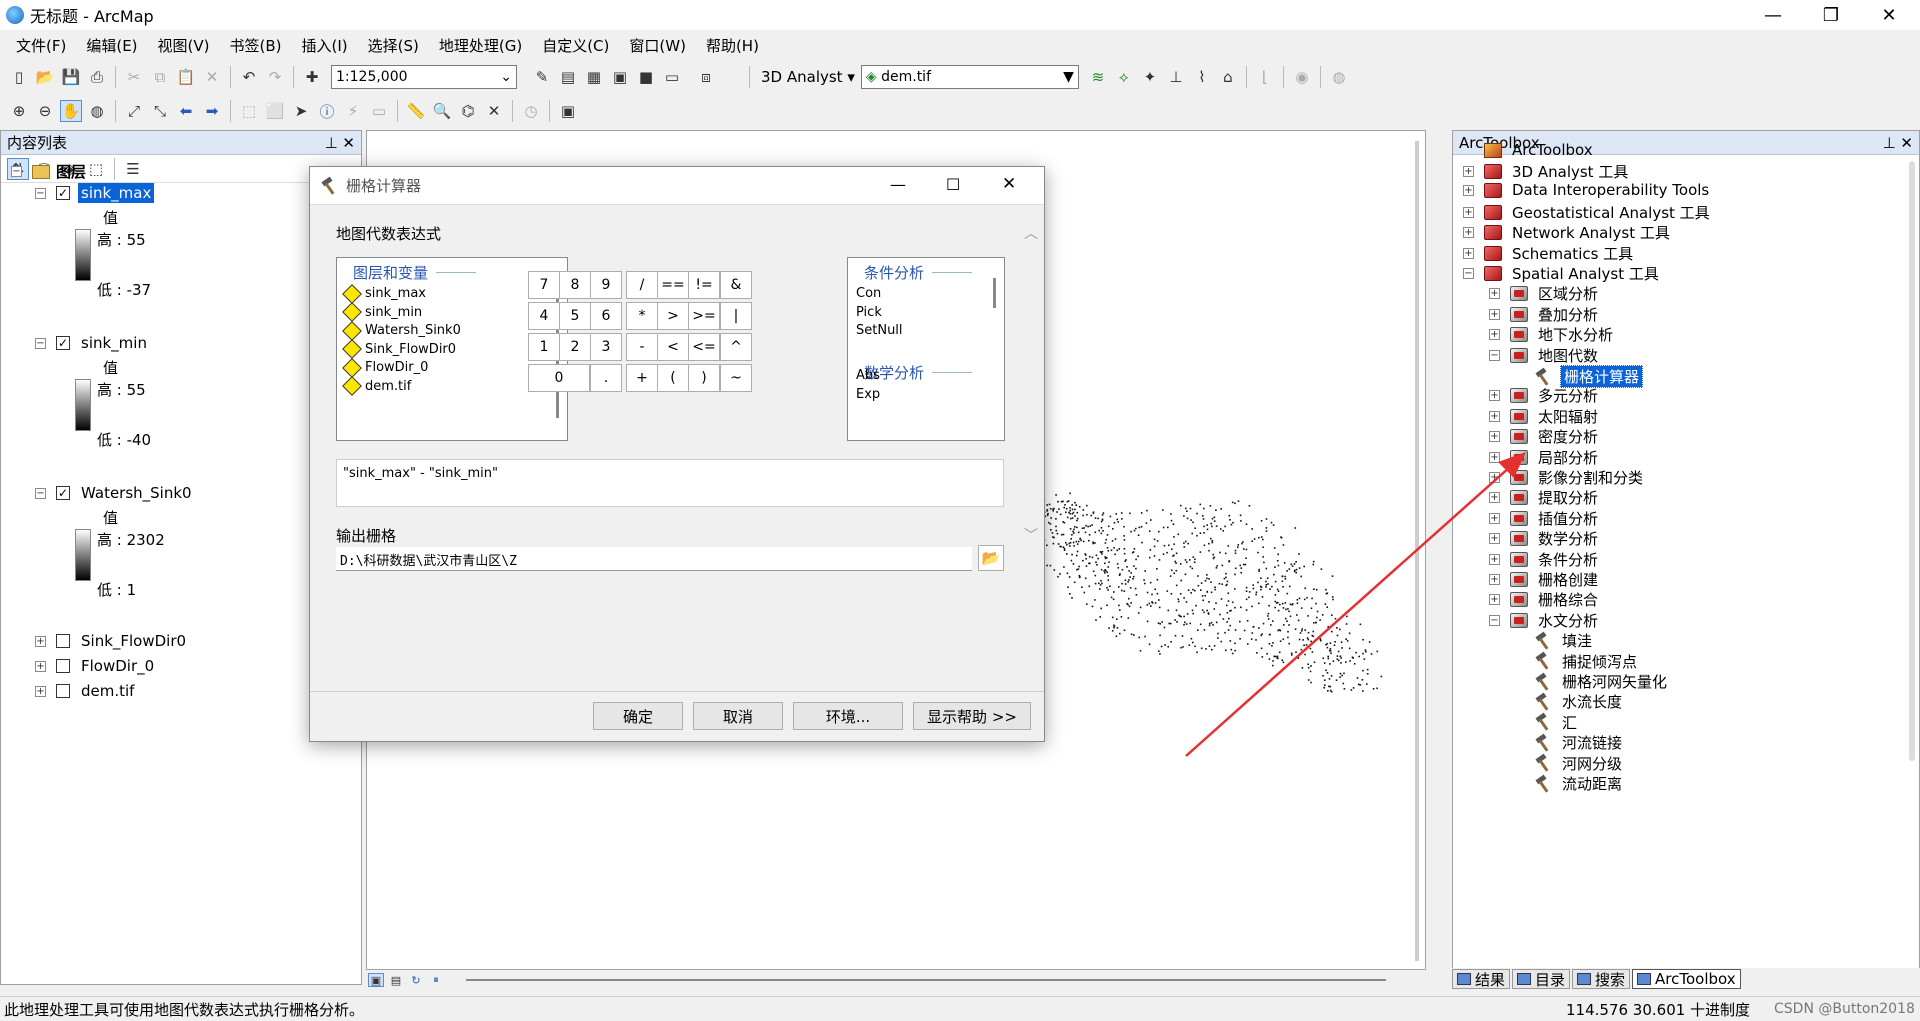  Describe the element at coordinates (926, 980) in the screenshot. I see `horizontal-scrollbar` at that location.